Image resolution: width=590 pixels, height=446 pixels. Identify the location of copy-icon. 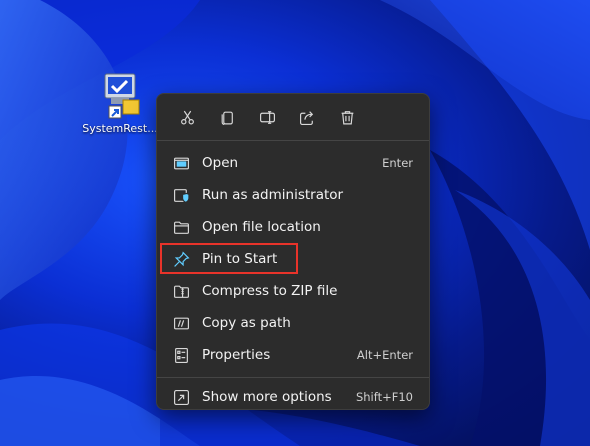
(227, 118).